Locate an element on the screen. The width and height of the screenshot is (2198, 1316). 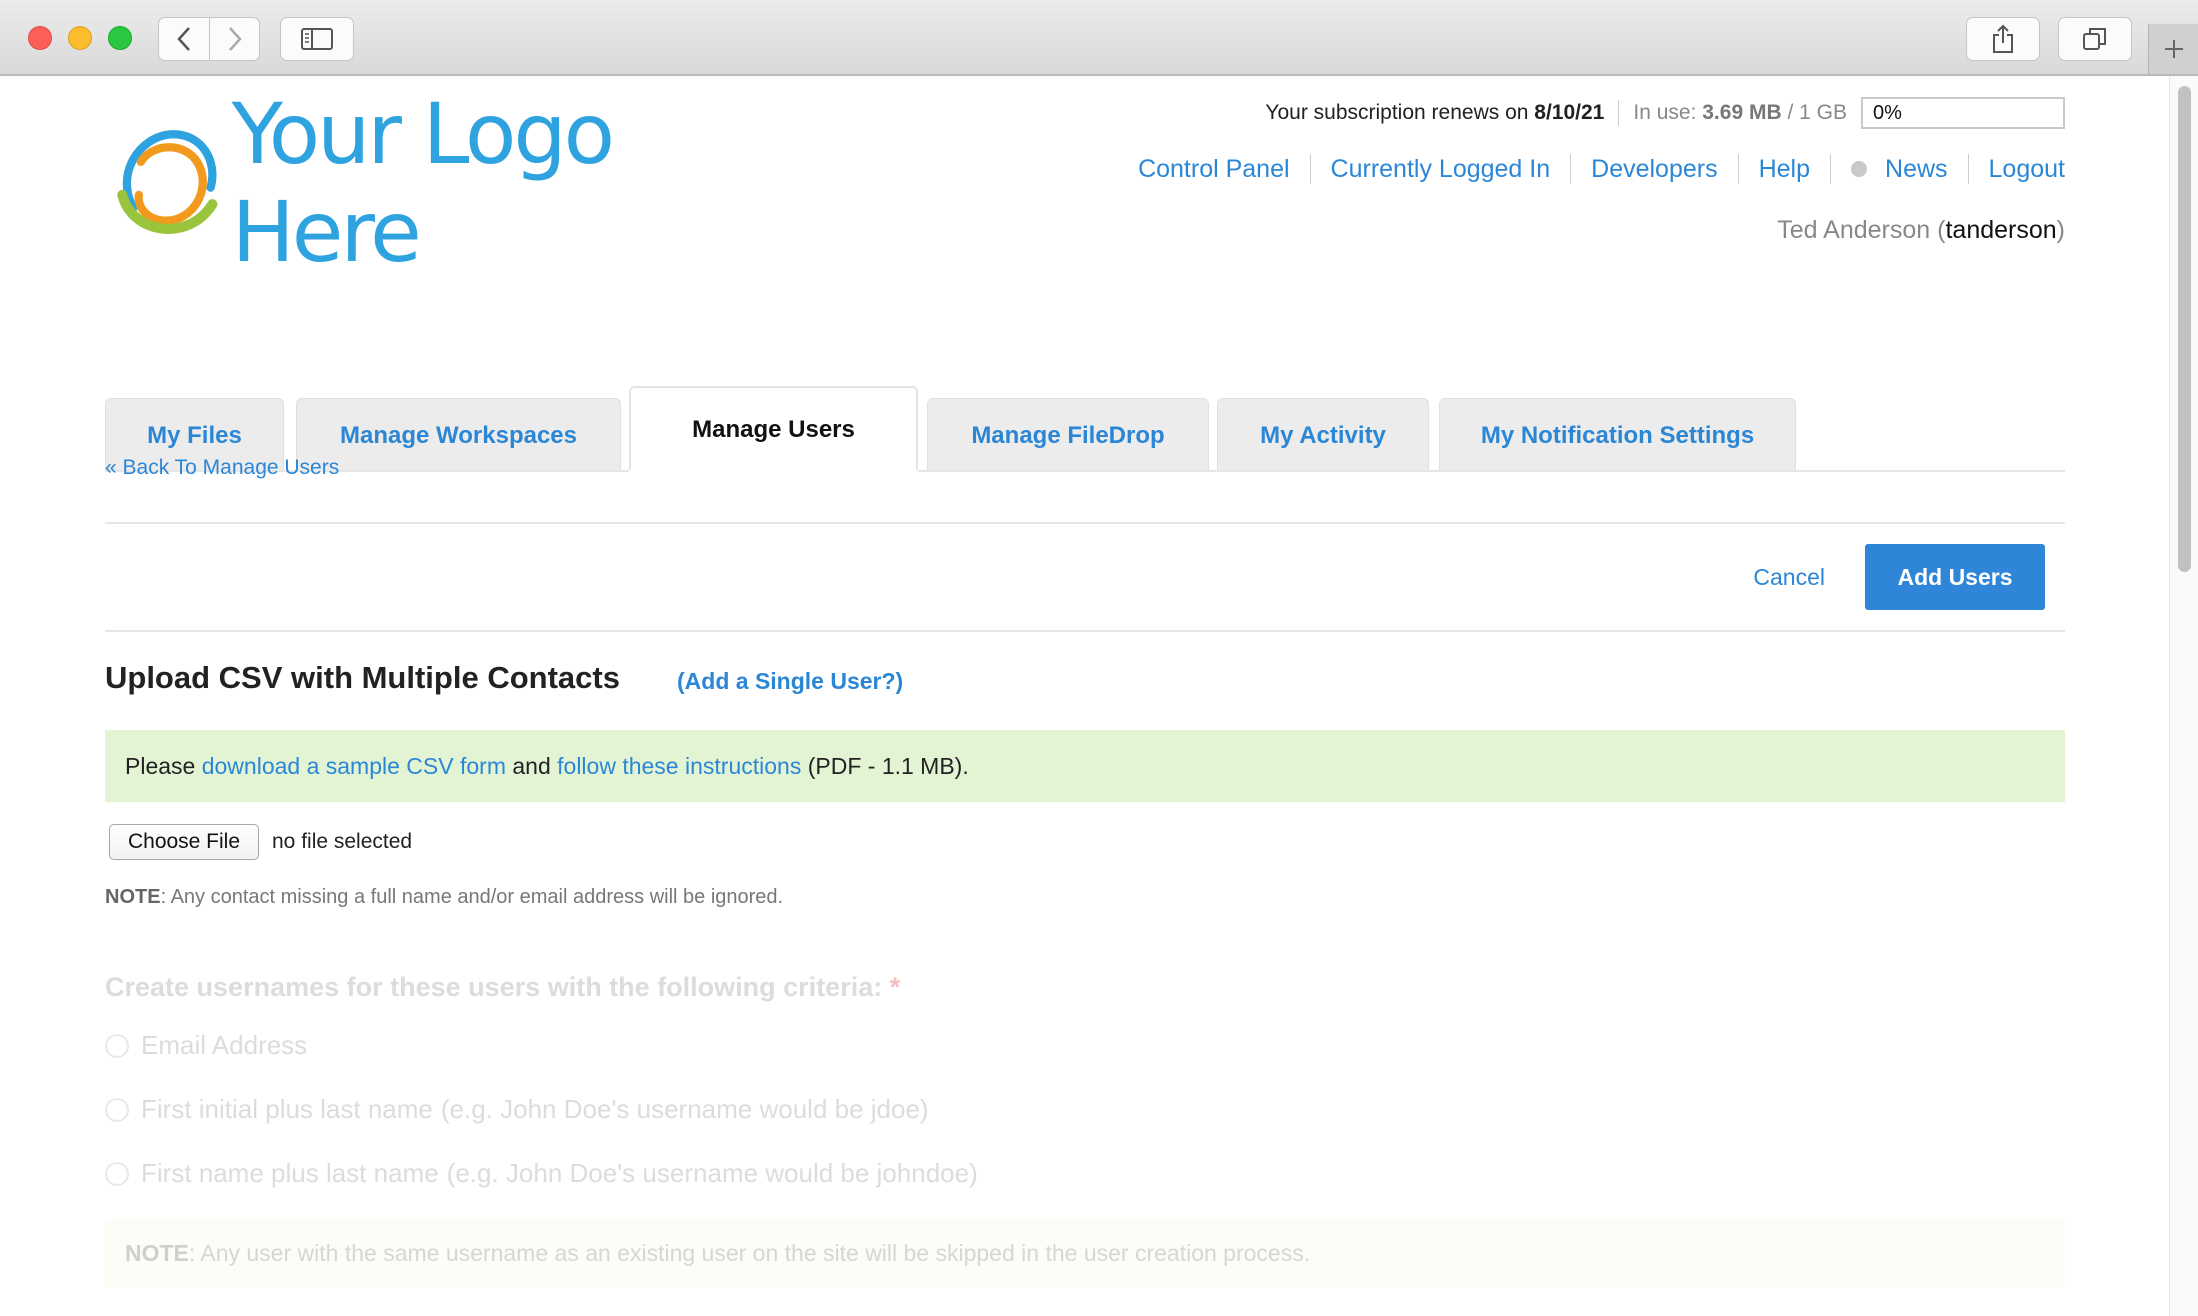
share-button is located at coordinates (2003, 39).